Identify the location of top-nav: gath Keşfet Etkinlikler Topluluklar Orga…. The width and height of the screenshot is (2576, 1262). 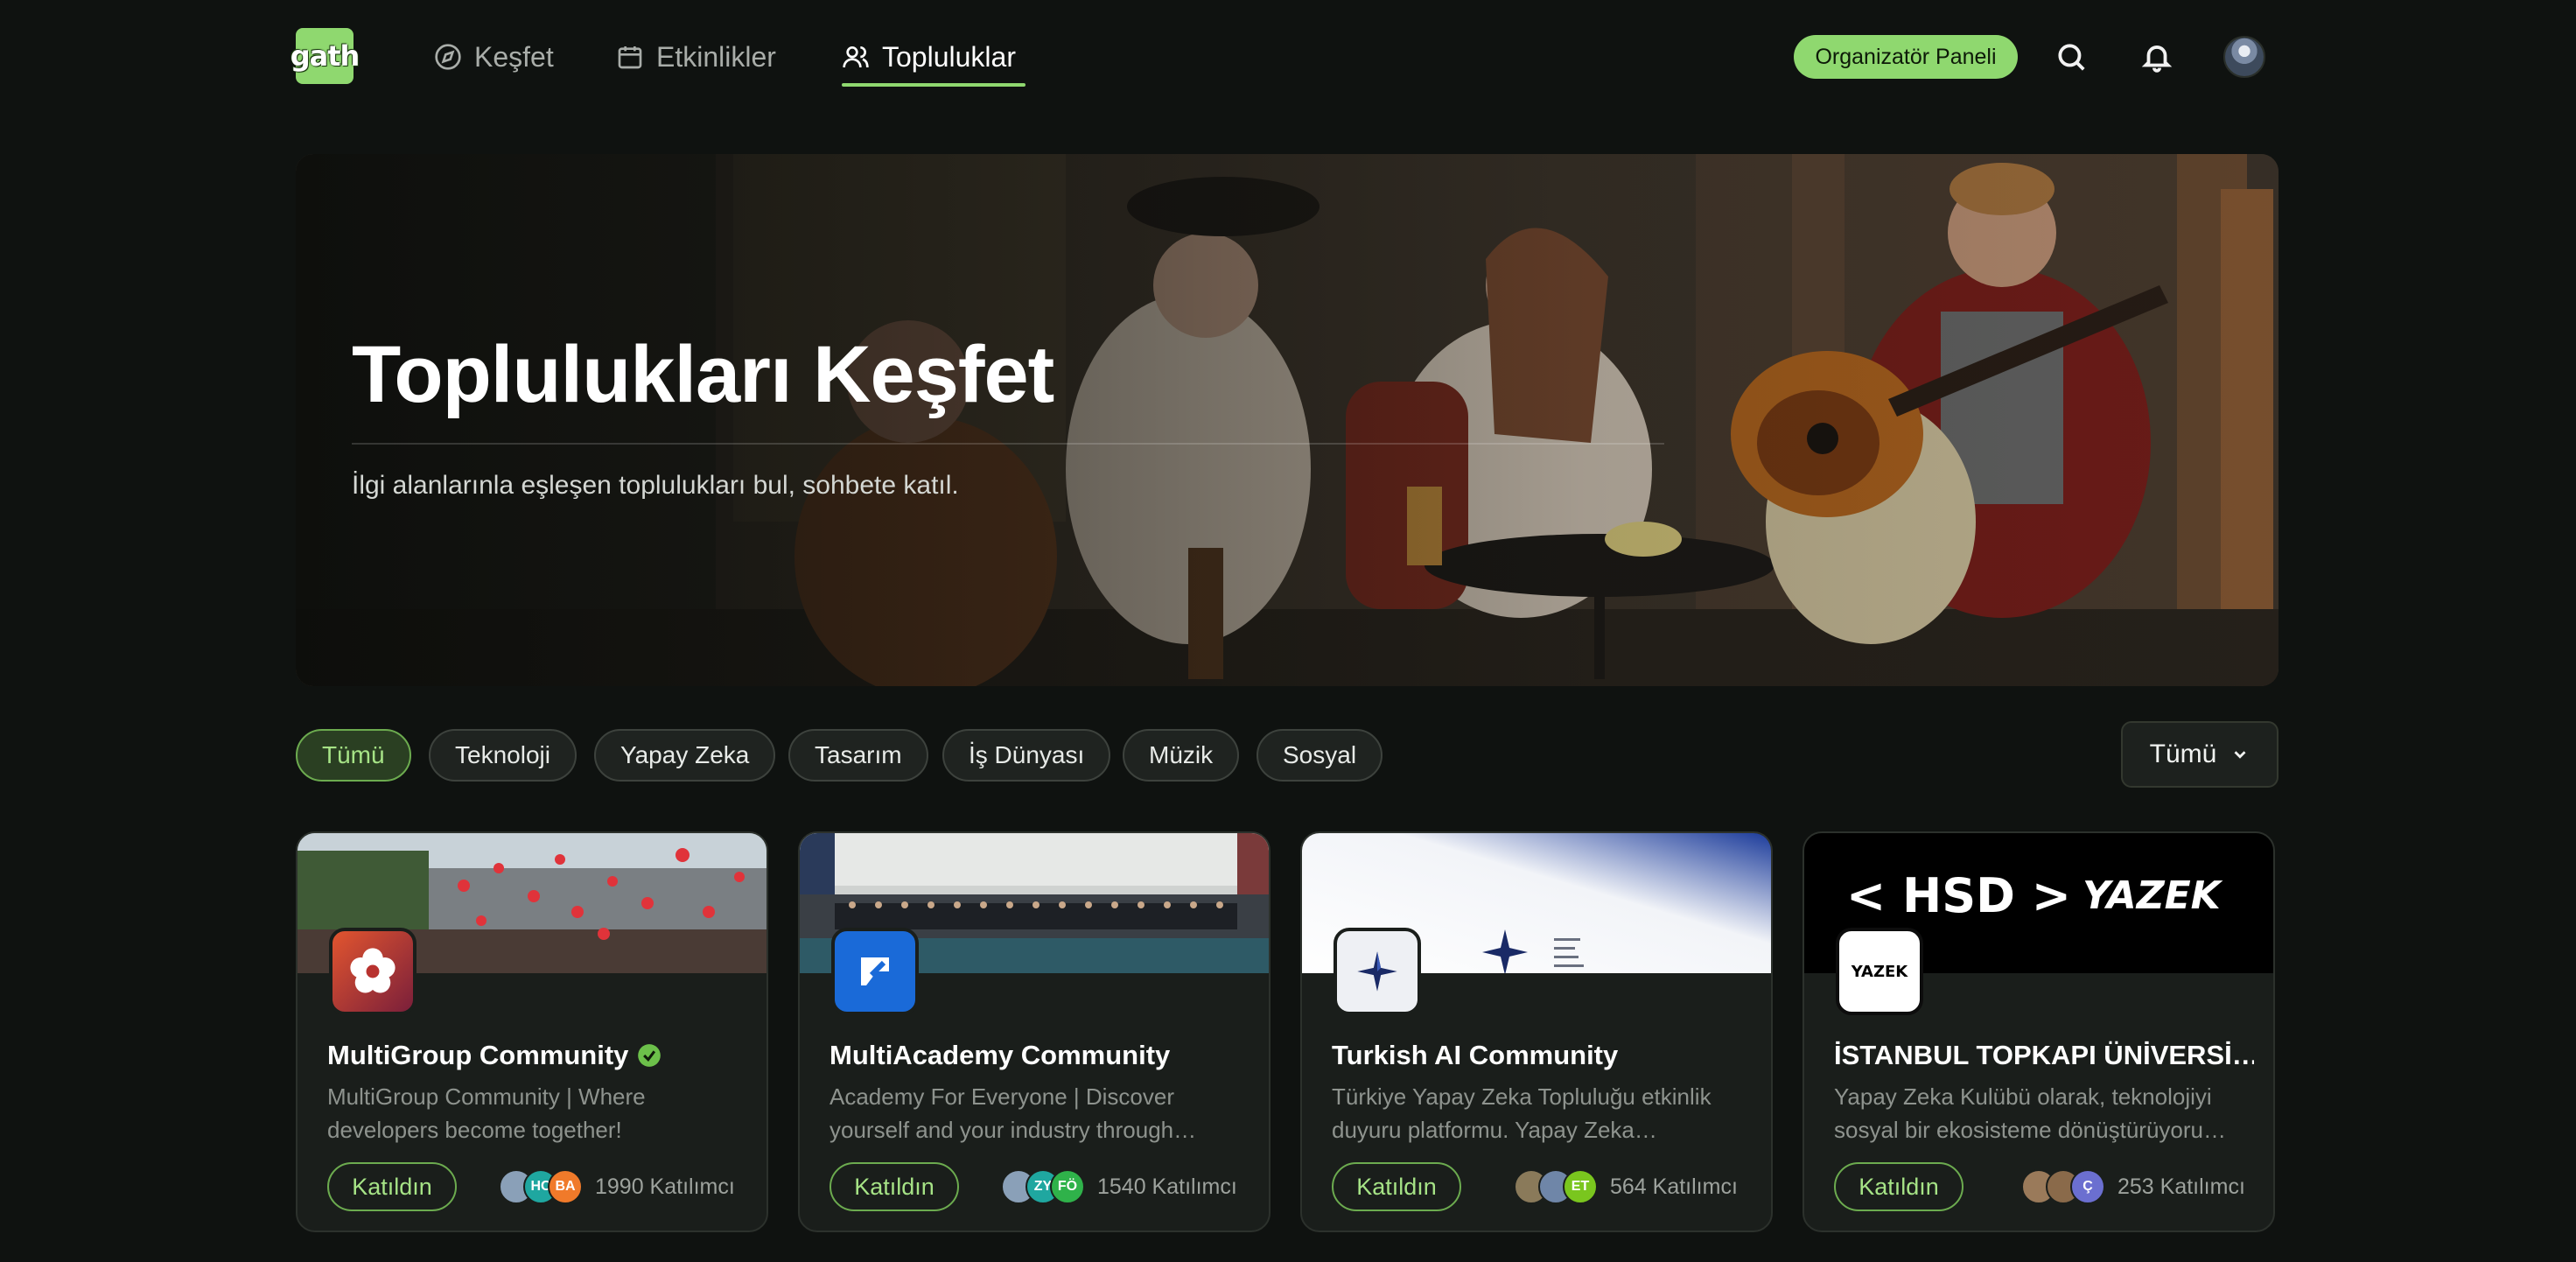
(1288, 57).